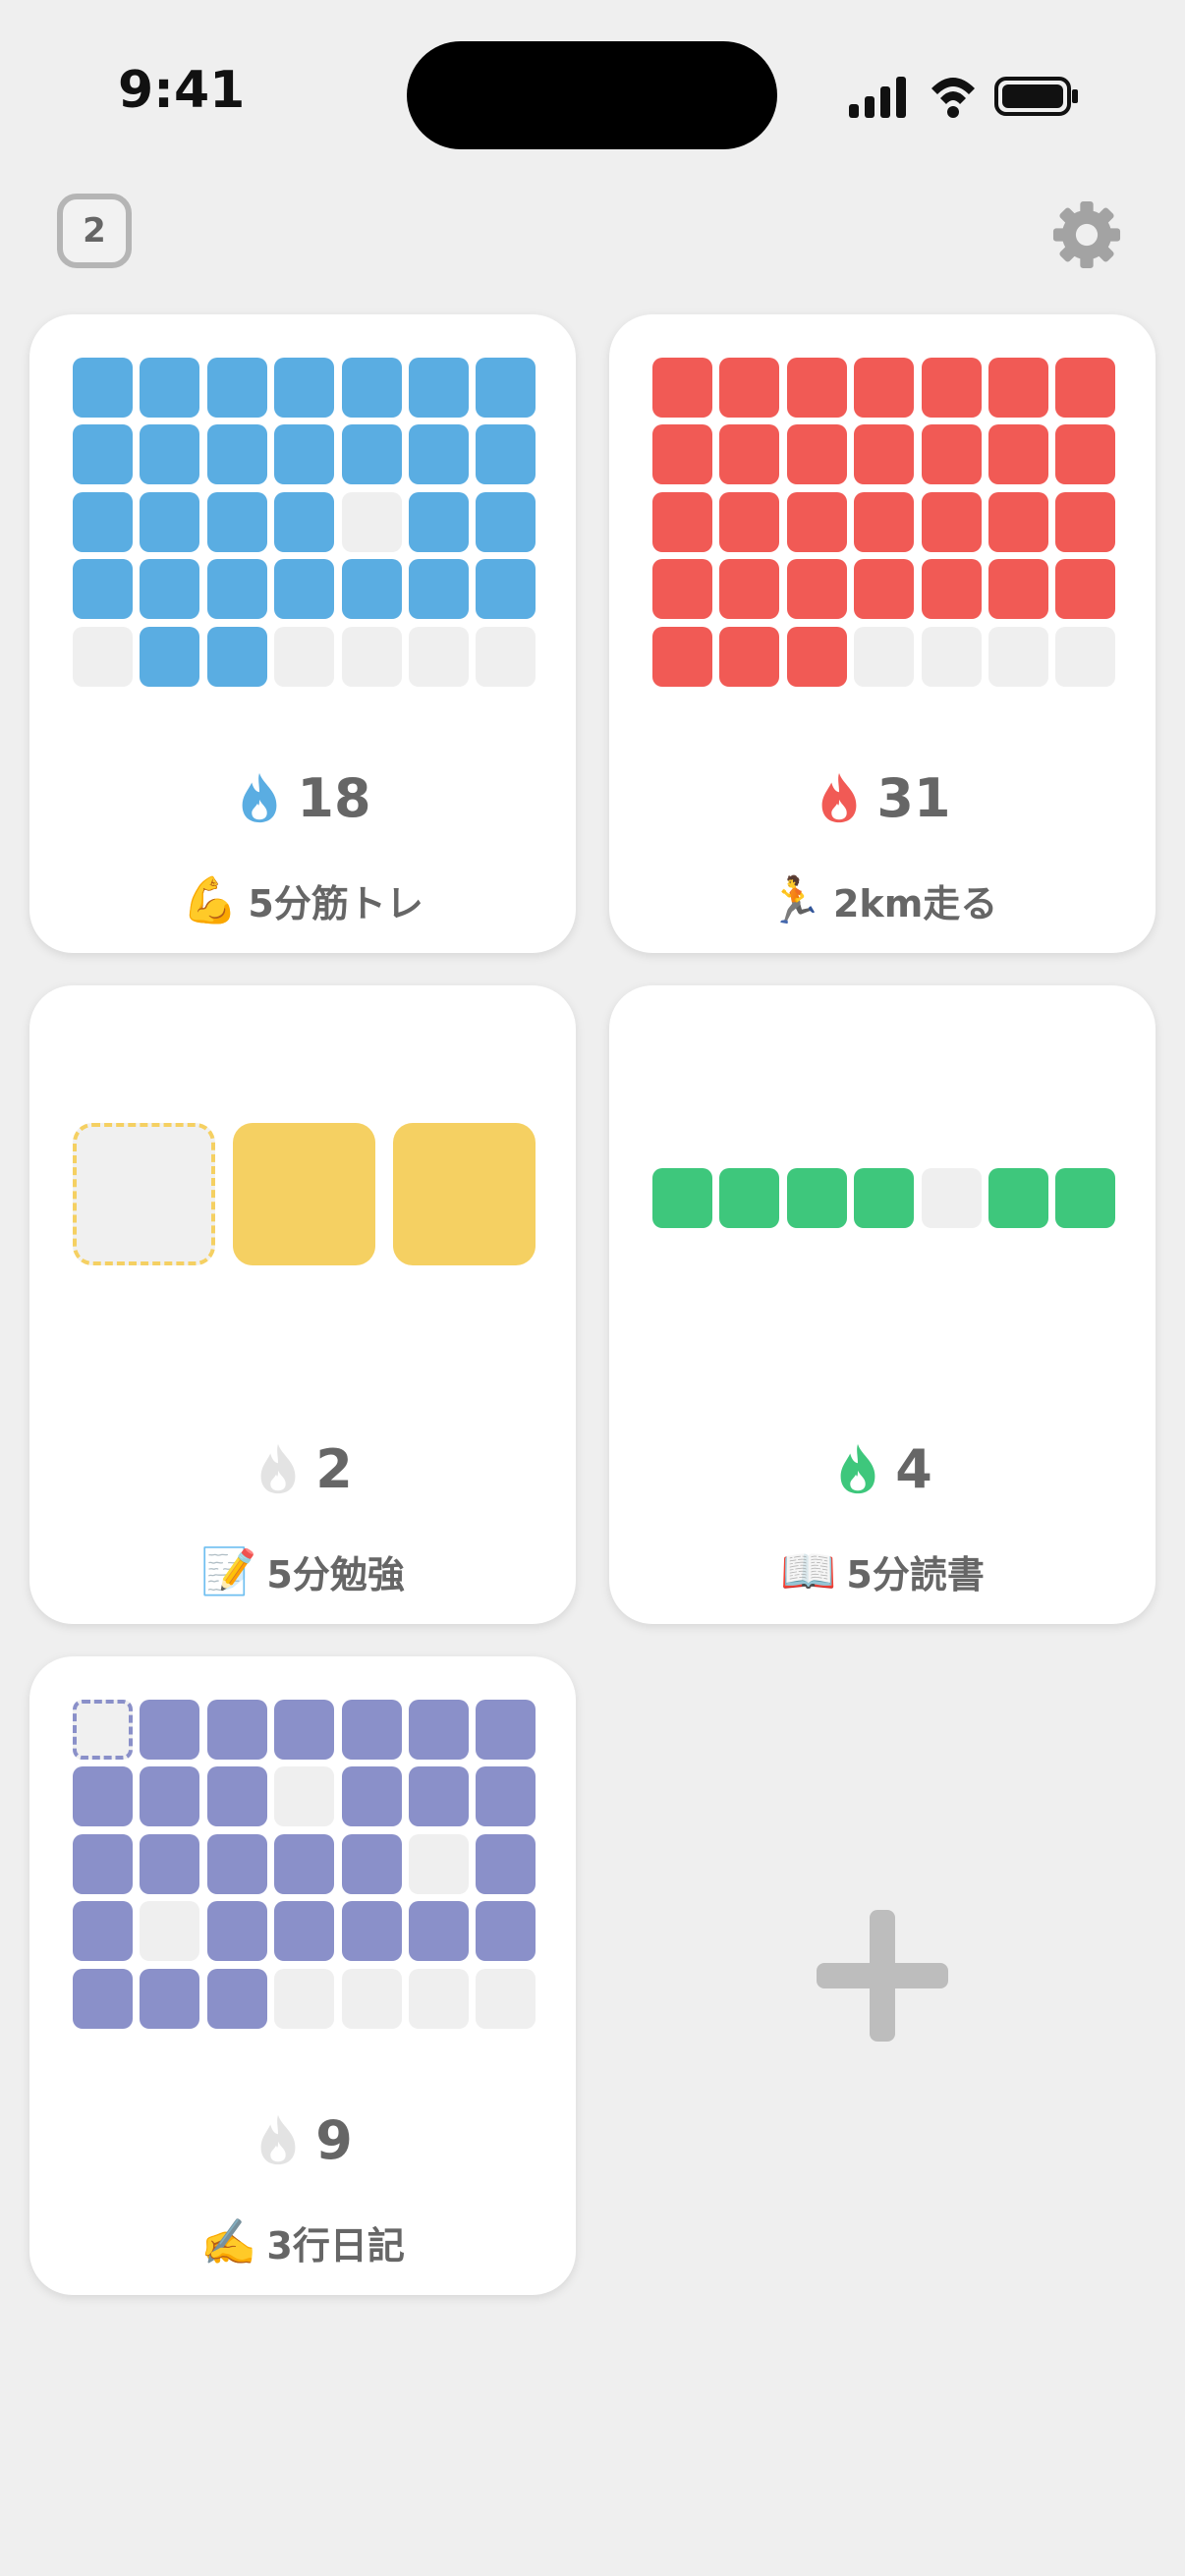 The width and height of the screenshot is (1185, 2576). I want to click on status-icons, so click(965, 96).